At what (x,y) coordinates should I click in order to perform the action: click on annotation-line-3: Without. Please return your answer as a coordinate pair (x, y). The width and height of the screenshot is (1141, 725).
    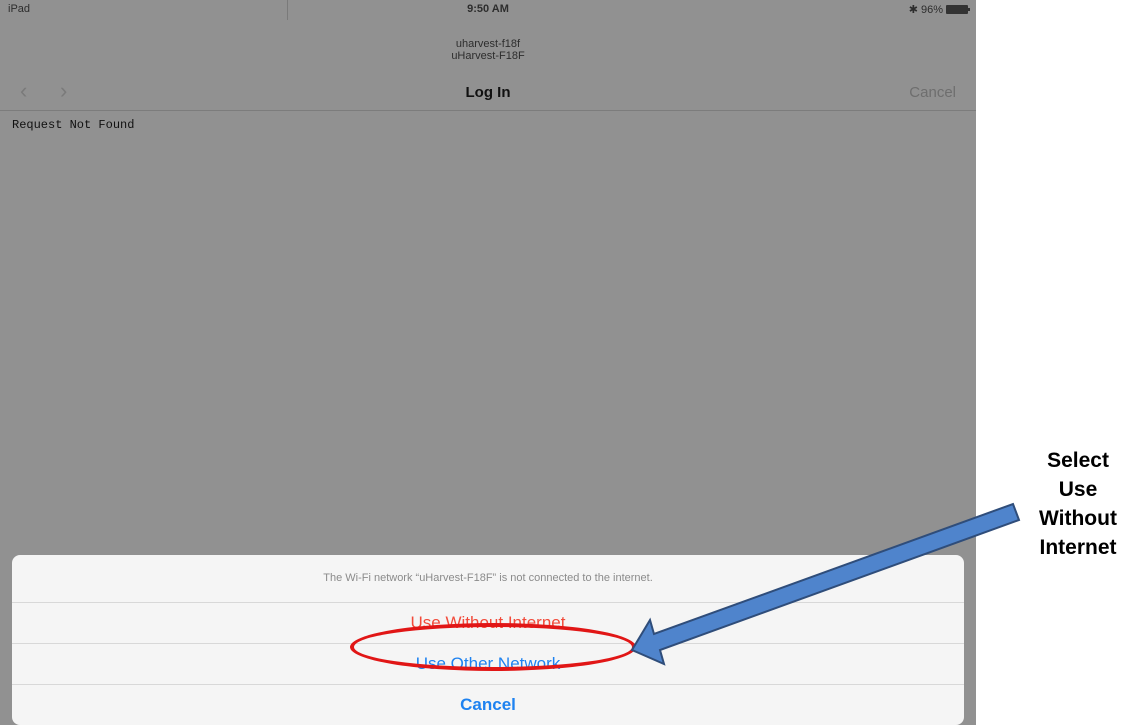
    Looking at the image, I should click on (1078, 518).